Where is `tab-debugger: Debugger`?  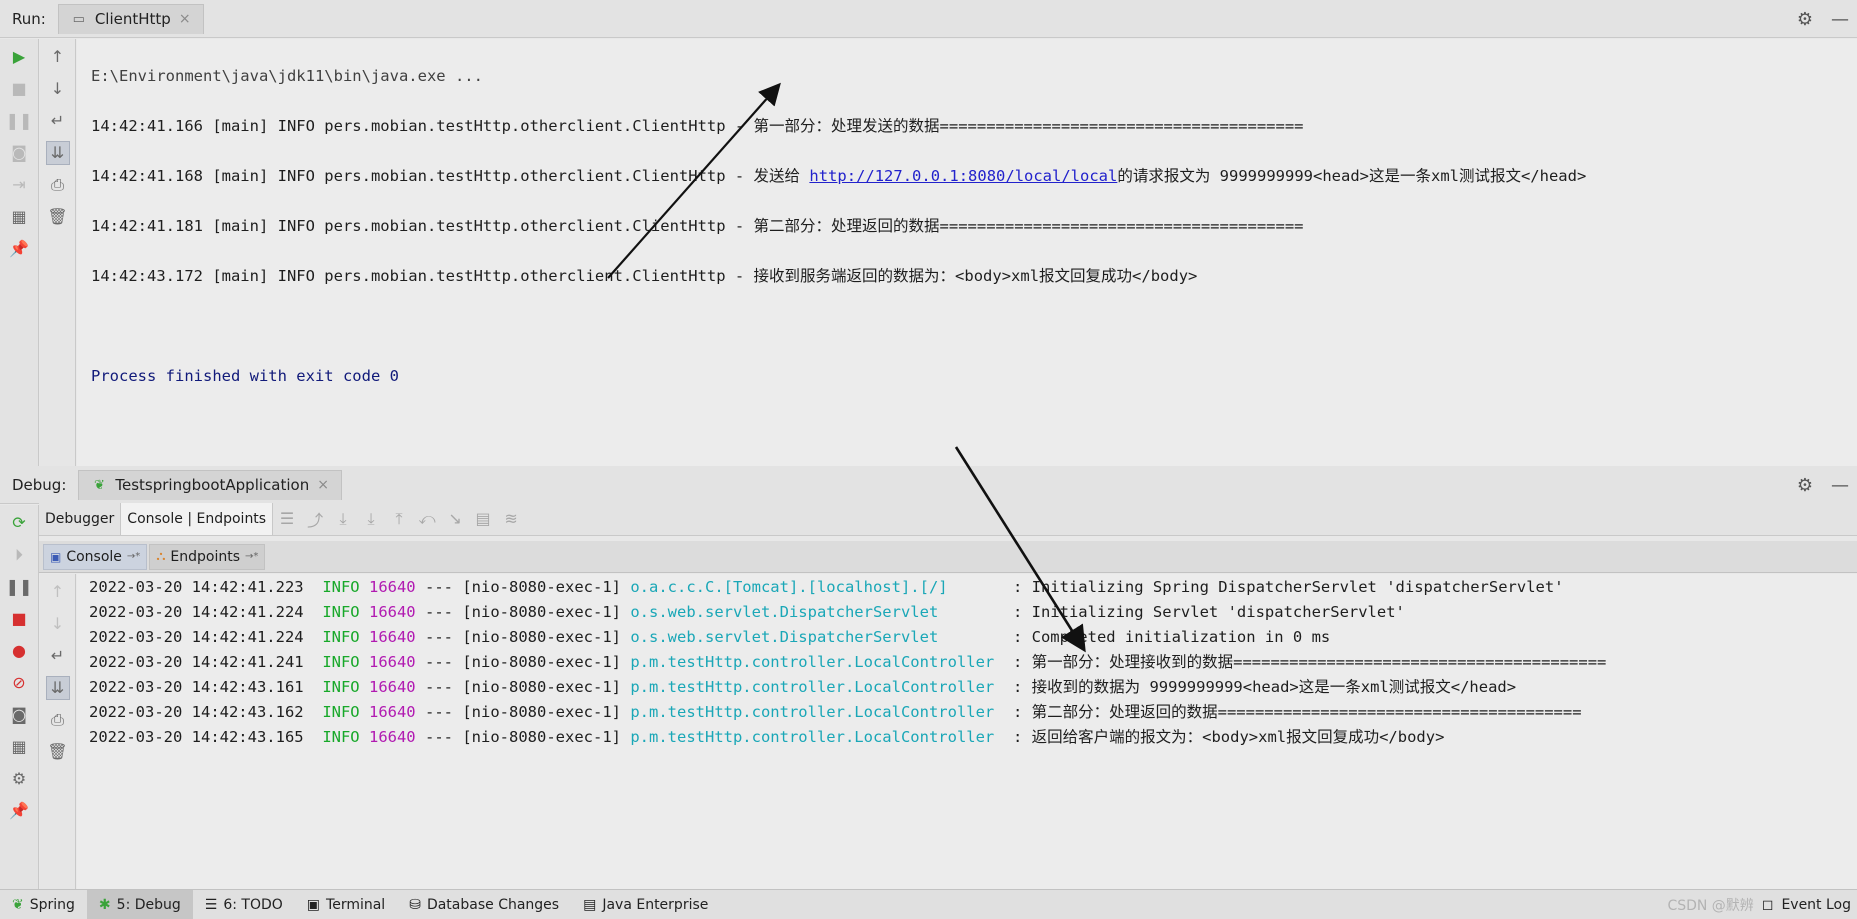 tab-debugger: Debugger is located at coordinates (80, 518).